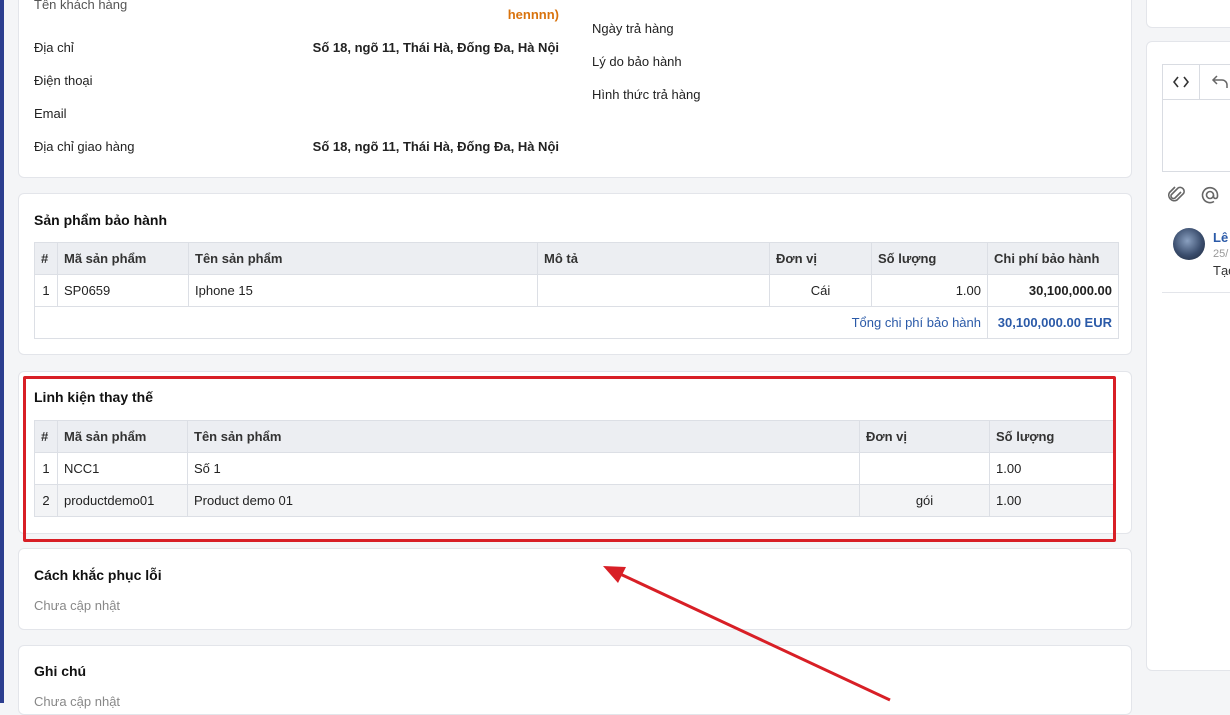 The image size is (1230, 715). What do you see at coordinates (1221, 270) in the screenshot?
I see `comment-text: Tạo` at bounding box center [1221, 270].